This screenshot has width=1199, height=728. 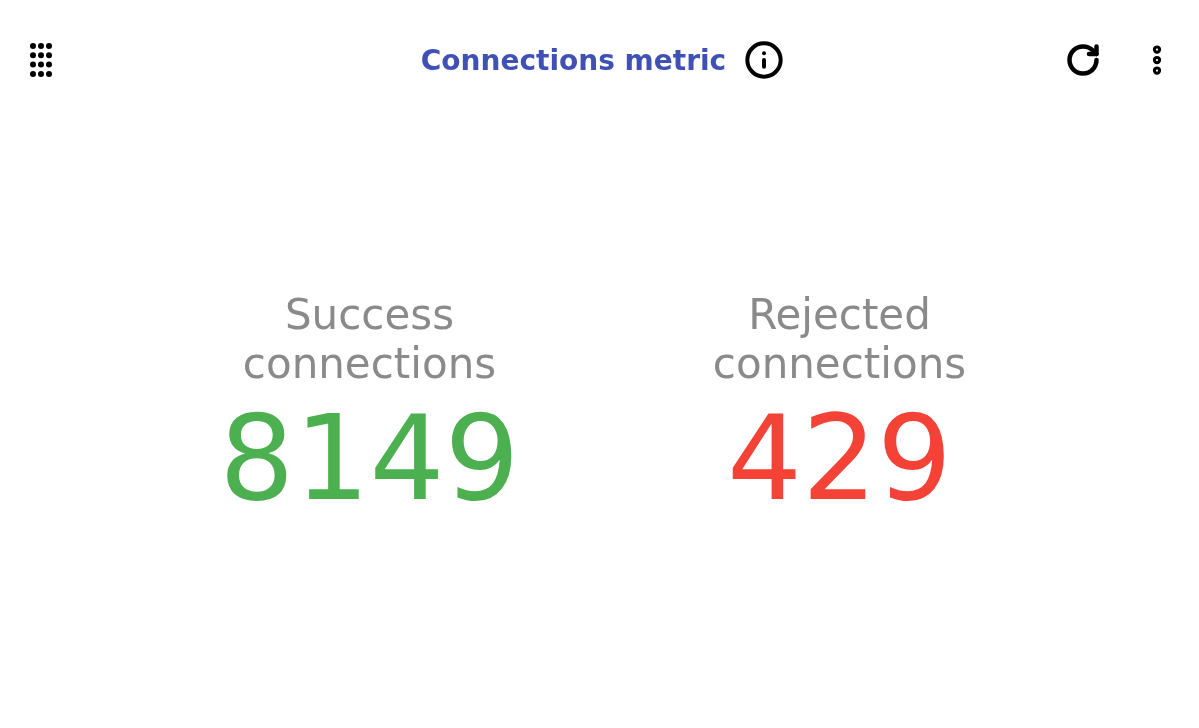 What do you see at coordinates (839, 339) in the screenshot?
I see `metric-label: Rejected connections` at bounding box center [839, 339].